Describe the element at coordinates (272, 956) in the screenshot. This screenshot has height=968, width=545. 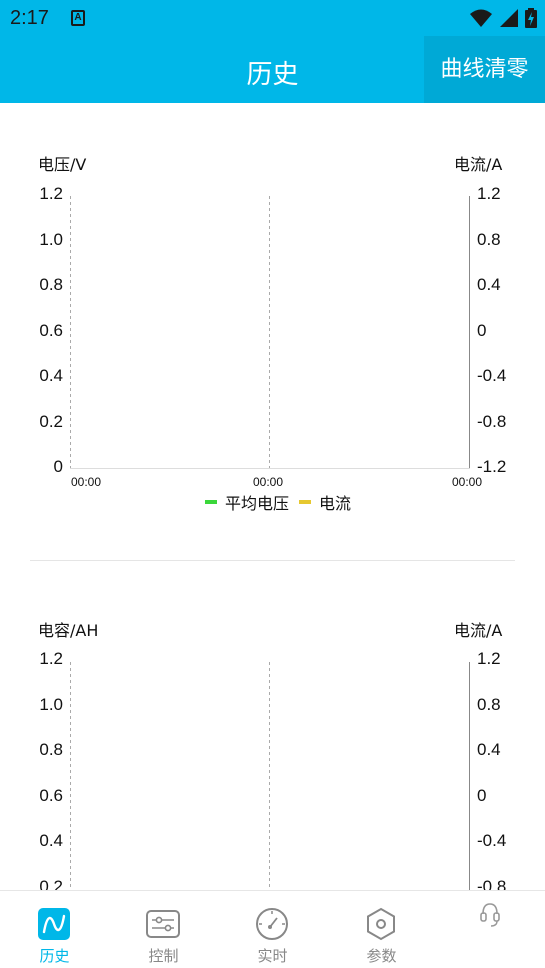
I see `nav-label: 实时` at that location.